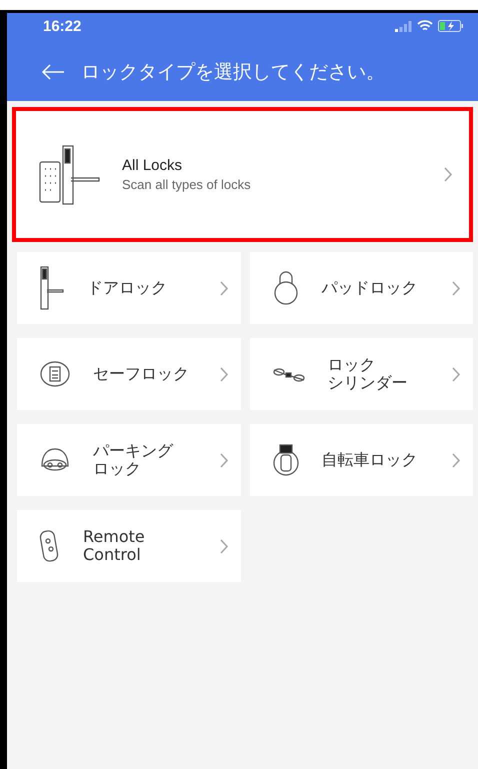 The width and height of the screenshot is (478, 769). What do you see at coordinates (70, 175) in the screenshot?
I see `smart-lock-icon` at bounding box center [70, 175].